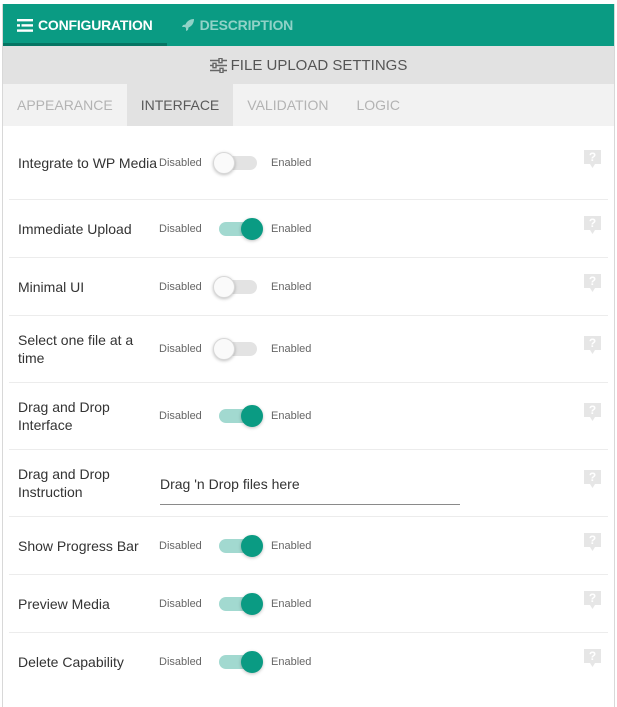 This screenshot has height=707, width=617. I want to click on section-title: FILE UPLOAD SETTINGS, so click(319, 65).